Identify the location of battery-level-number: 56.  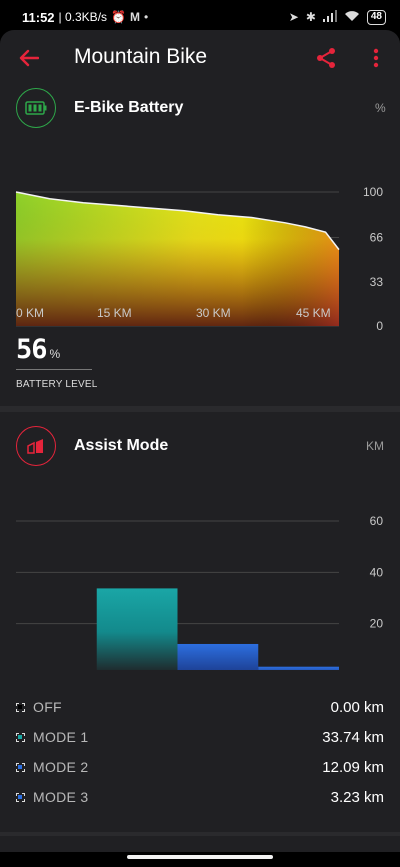
(32, 349).